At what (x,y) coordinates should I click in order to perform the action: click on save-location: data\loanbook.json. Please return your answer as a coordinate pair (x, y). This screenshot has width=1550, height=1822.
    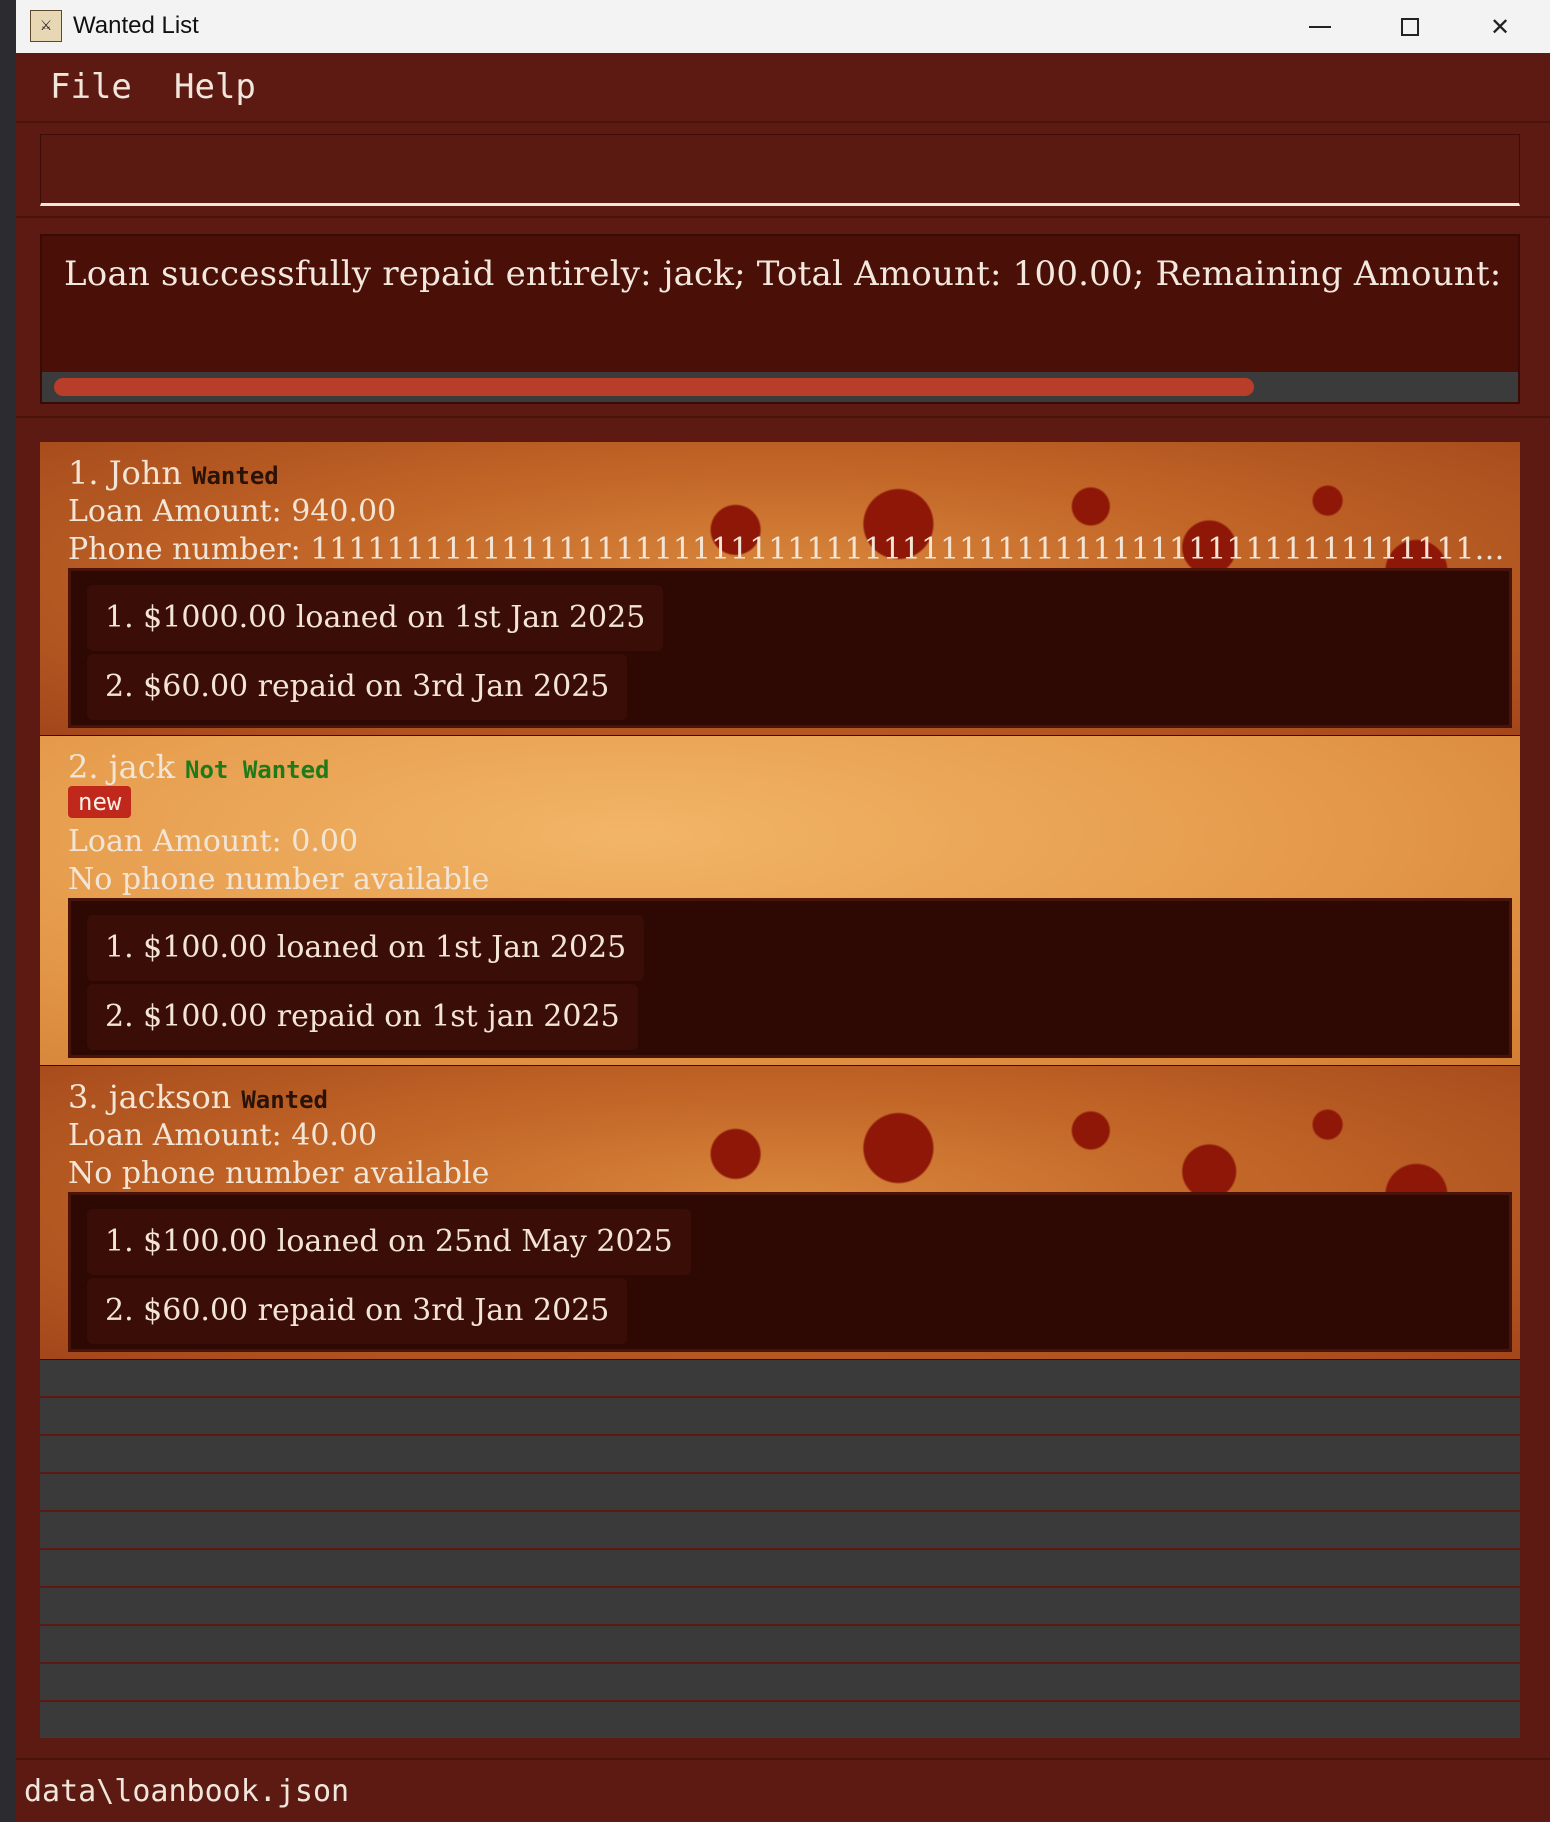
    Looking at the image, I should click on (187, 1791).